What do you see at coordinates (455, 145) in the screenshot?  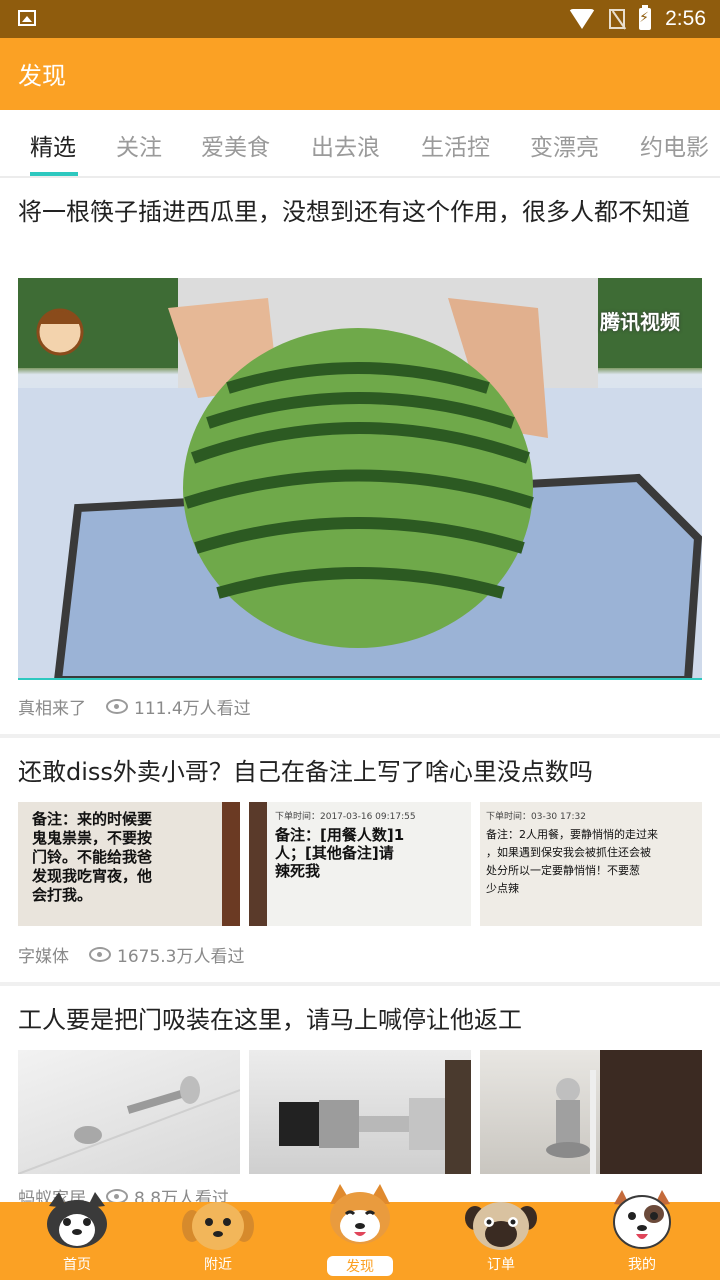 I see `tab-lifestyle: 生活控` at bounding box center [455, 145].